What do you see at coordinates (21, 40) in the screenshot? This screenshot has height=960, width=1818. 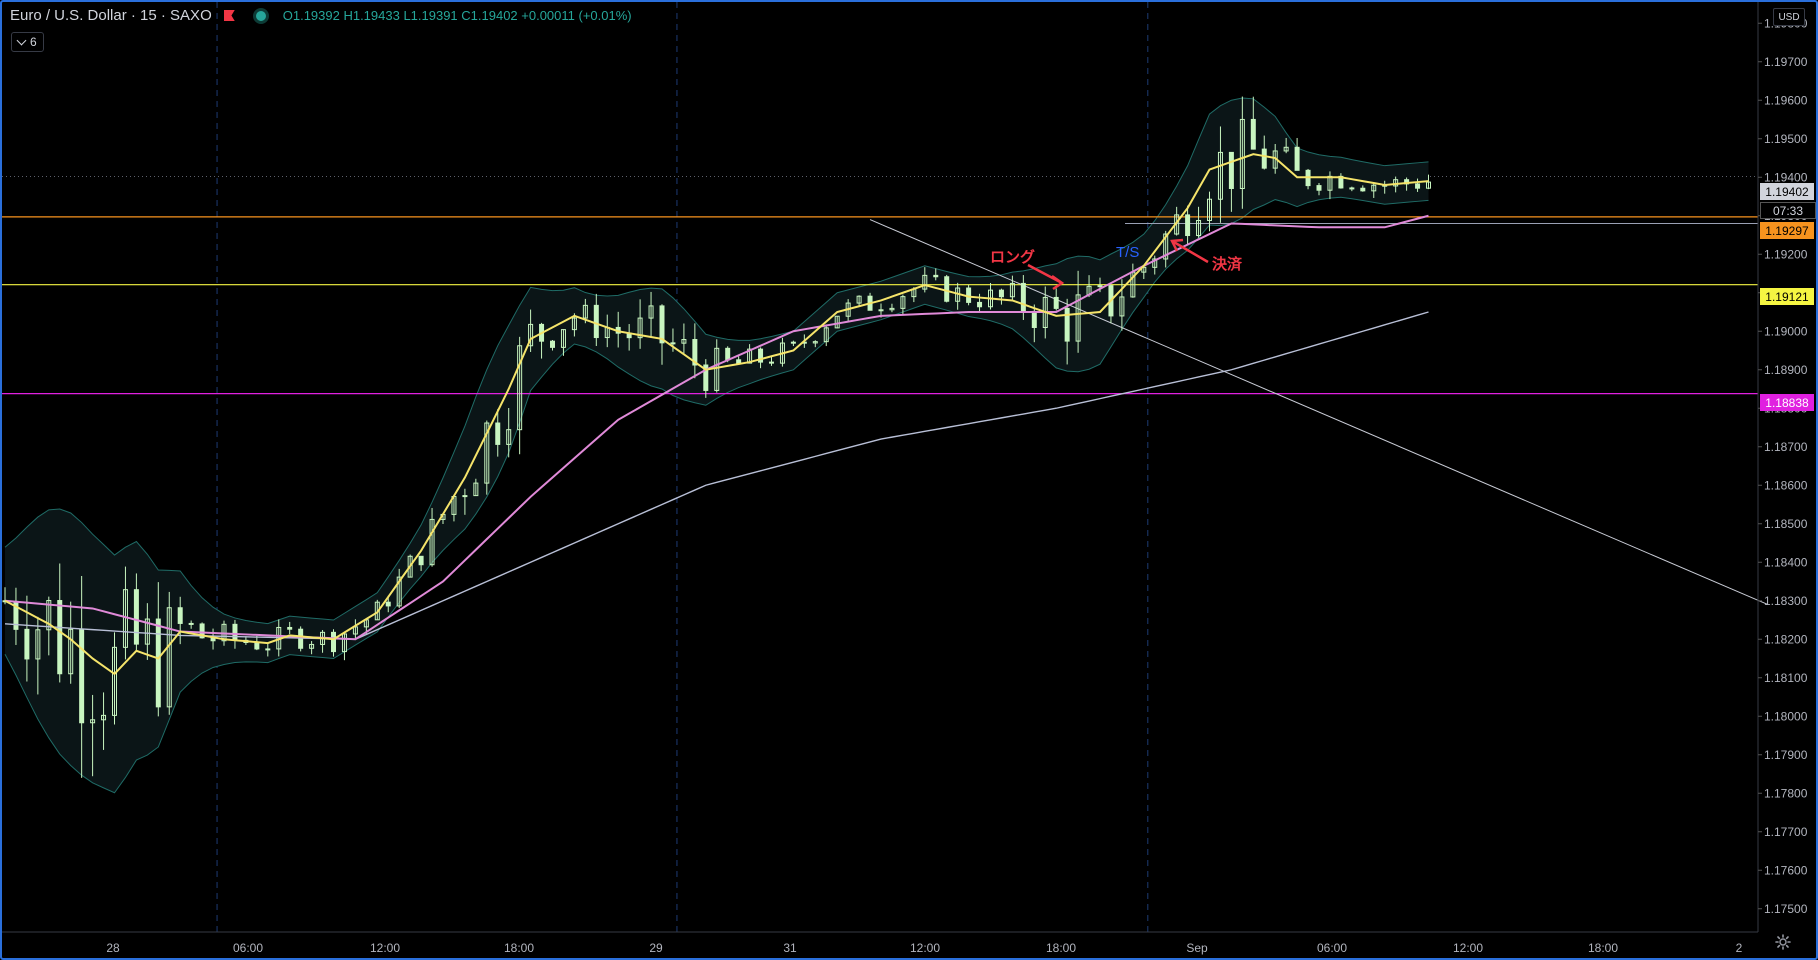 I see `chevron-down-icon` at bounding box center [21, 40].